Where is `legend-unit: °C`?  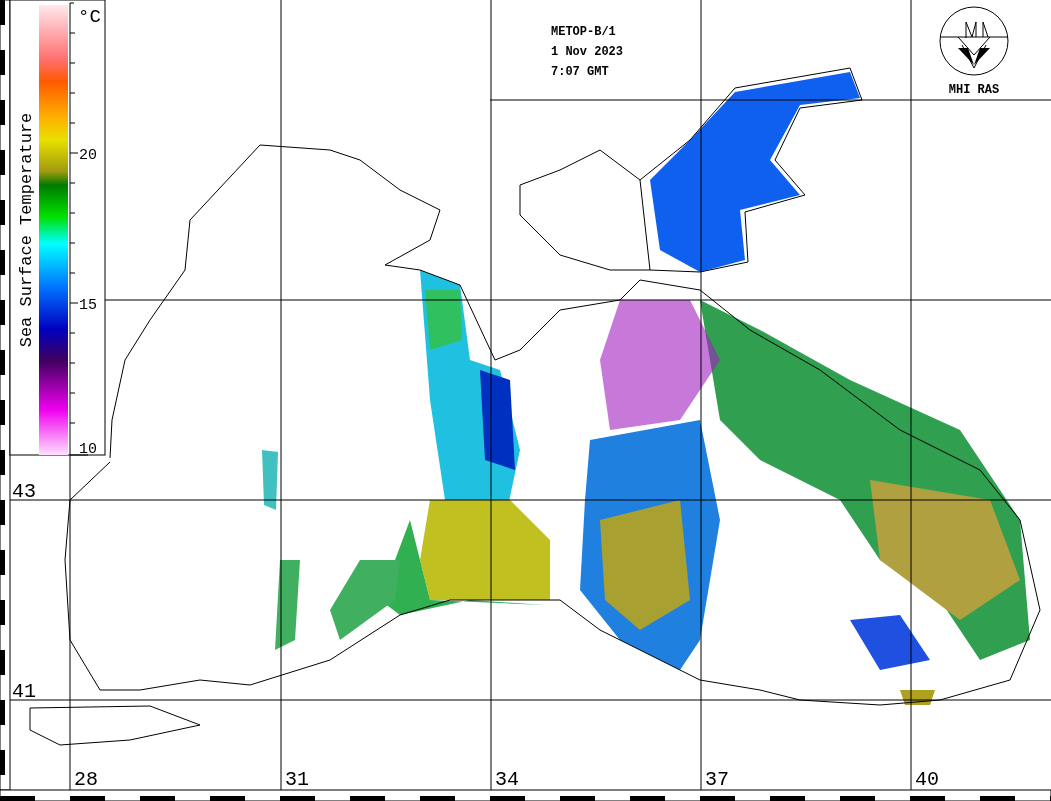 legend-unit: °C is located at coordinates (89, 17).